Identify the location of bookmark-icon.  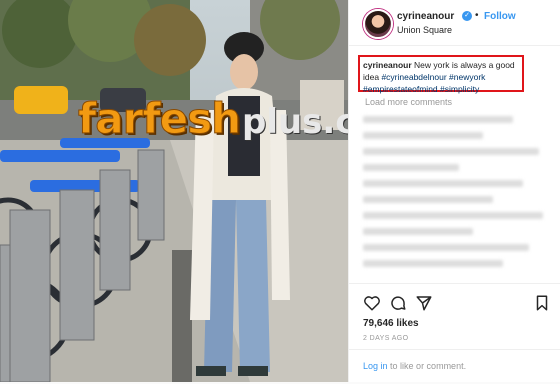
(542, 303).